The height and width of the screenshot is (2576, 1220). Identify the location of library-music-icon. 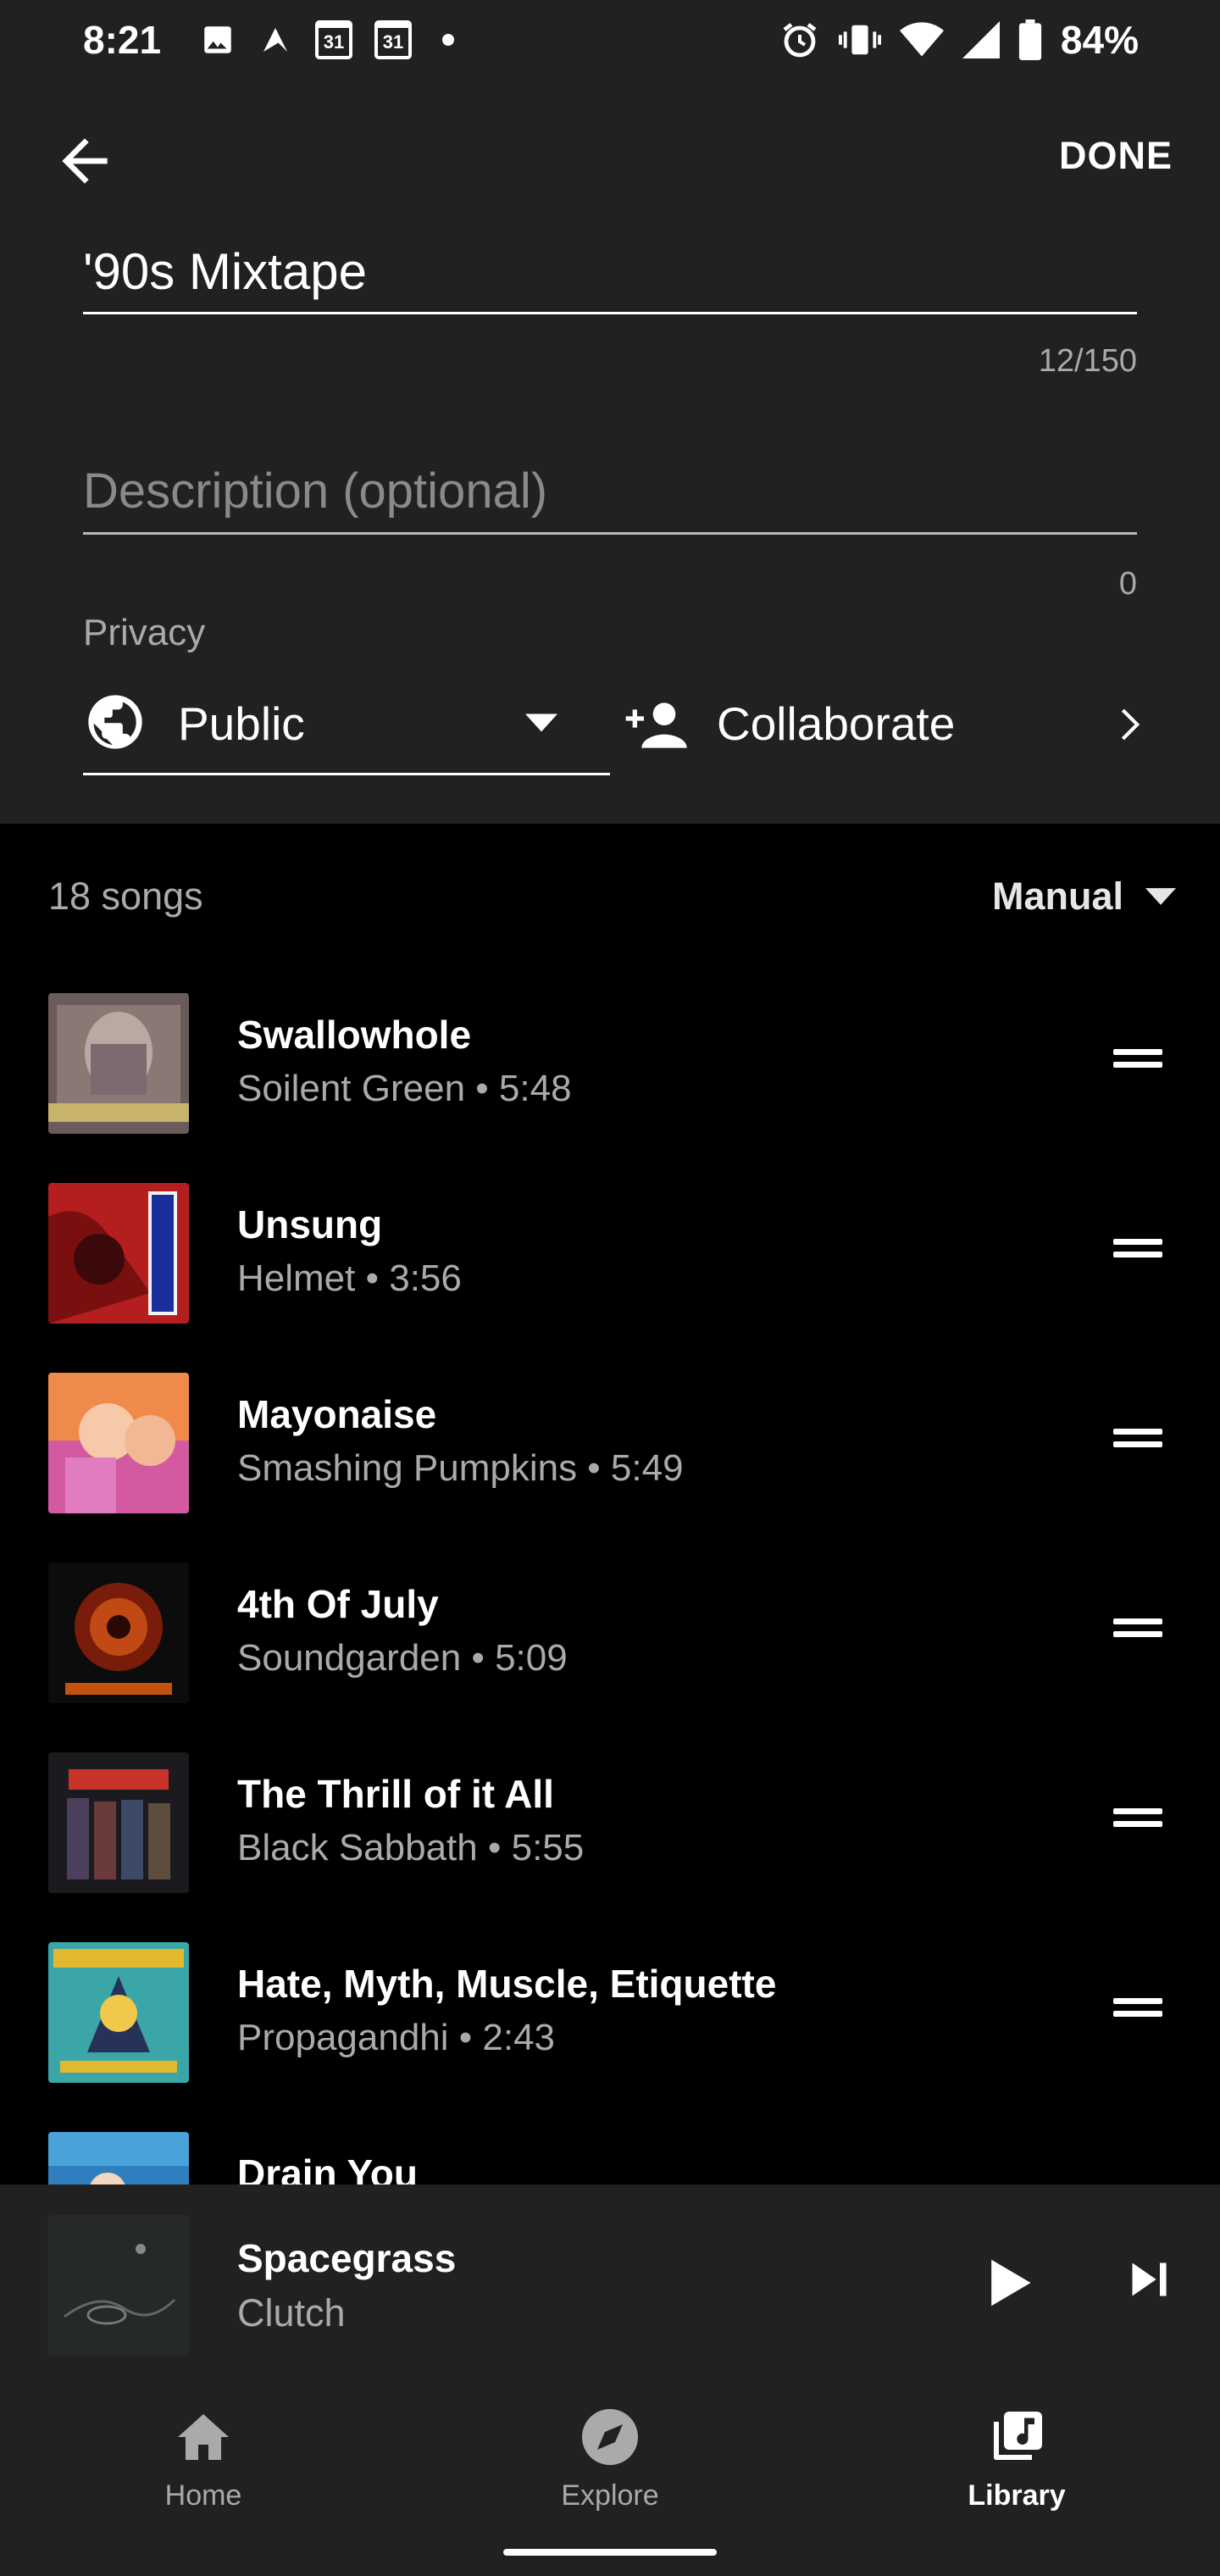
(1018, 2436).